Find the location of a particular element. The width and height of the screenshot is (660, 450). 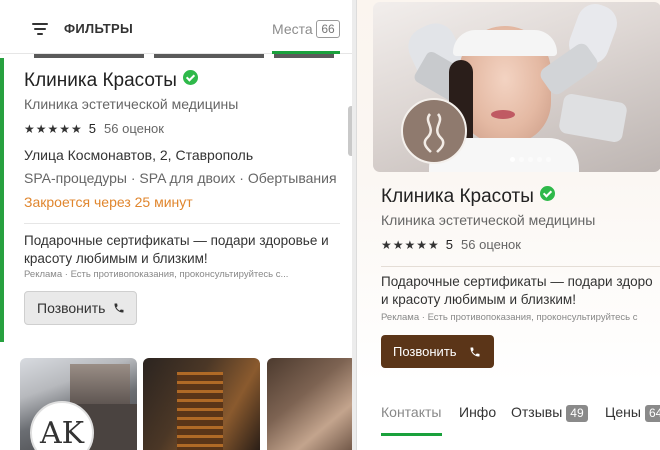

gallery-photo: AK is located at coordinates (78, 404).